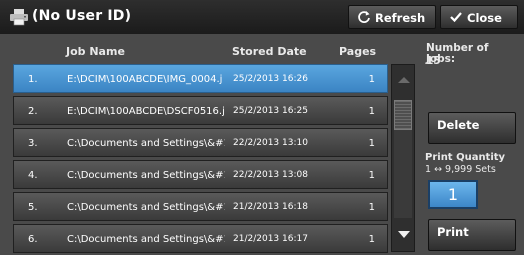 This screenshot has width=524, height=255. Describe the element at coordinates (403, 158) in the screenshot. I see `job-list-scrollbar` at that location.